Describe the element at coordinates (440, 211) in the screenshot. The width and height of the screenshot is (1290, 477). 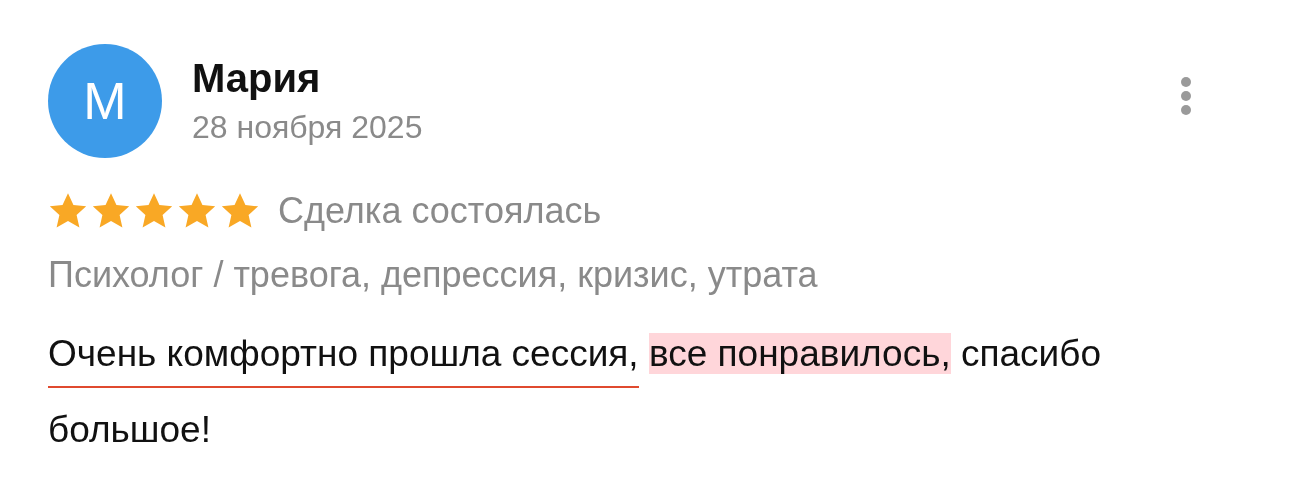
I see `deal-status: Сделка состоялась` at that location.